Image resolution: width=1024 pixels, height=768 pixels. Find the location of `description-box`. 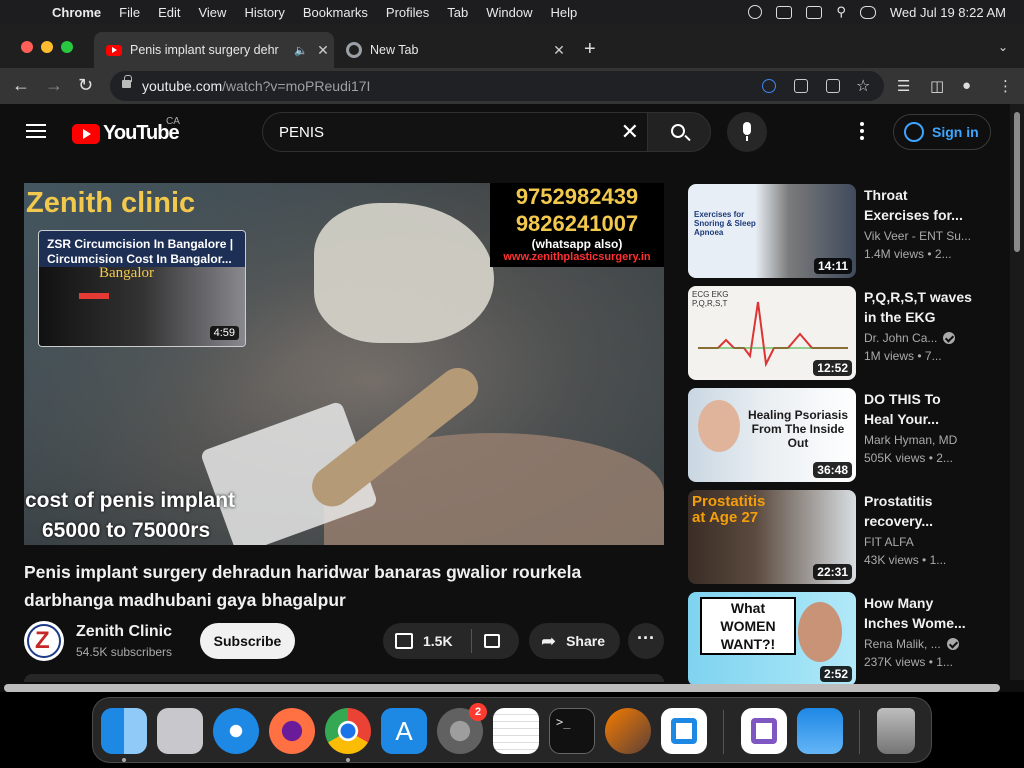

description-box is located at coordinates (344, 678).